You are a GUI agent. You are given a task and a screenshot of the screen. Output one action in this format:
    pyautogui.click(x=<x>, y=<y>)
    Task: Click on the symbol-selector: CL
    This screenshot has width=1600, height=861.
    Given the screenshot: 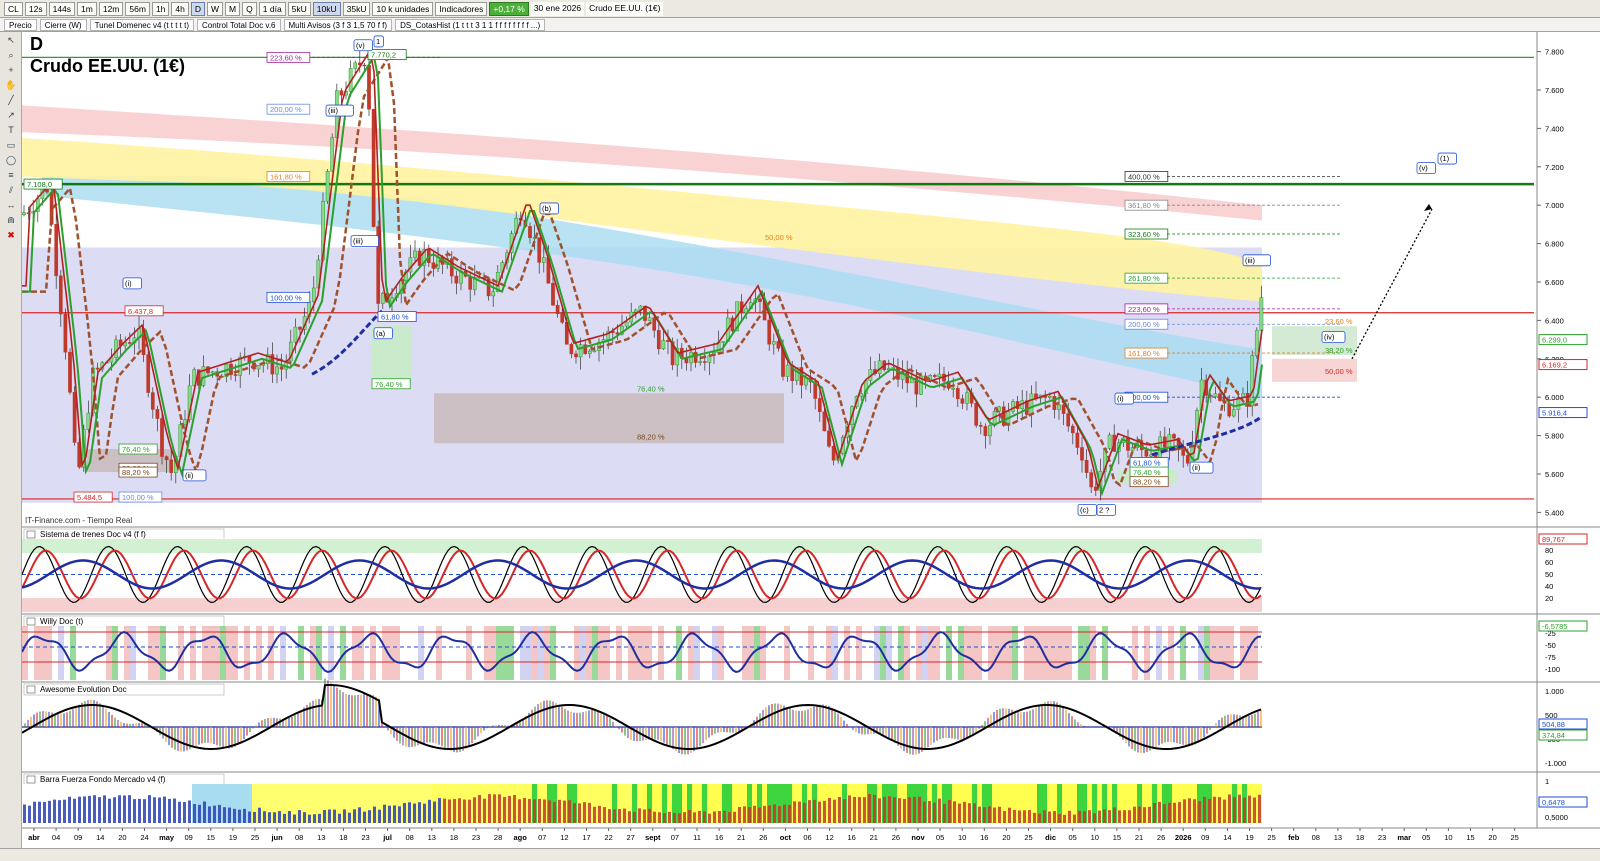 What is the action you would take?
    pyautogui.click(x=13, y=8)
    